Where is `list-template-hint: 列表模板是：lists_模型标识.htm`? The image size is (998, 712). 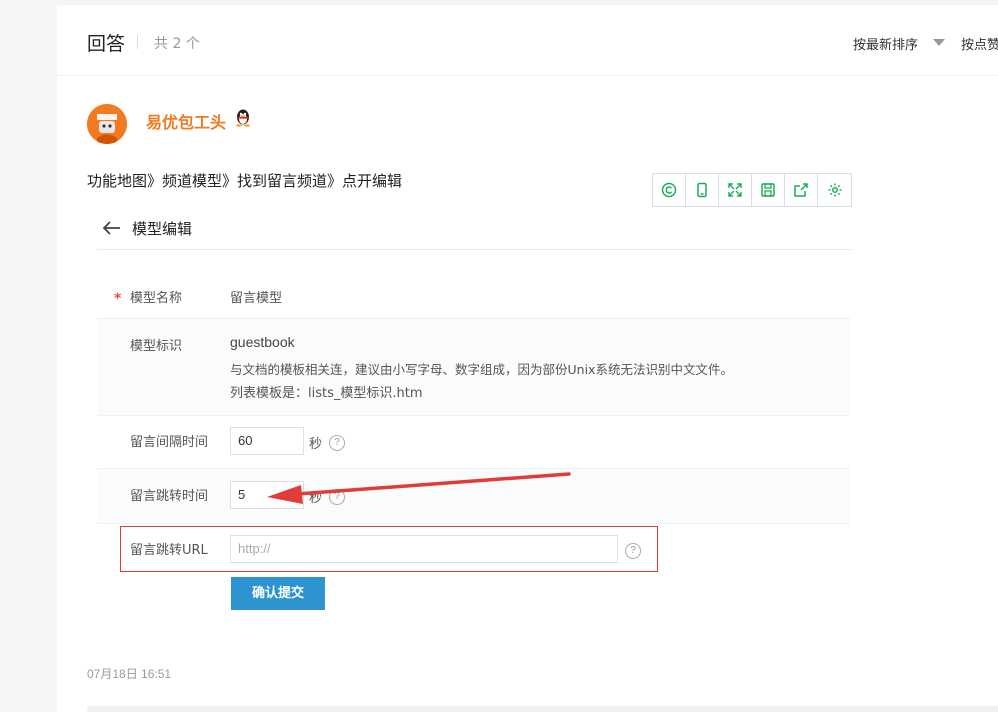
list-template-hint: 列表模板是：lists_模型标识.htm is located at coordinates (326, 393).